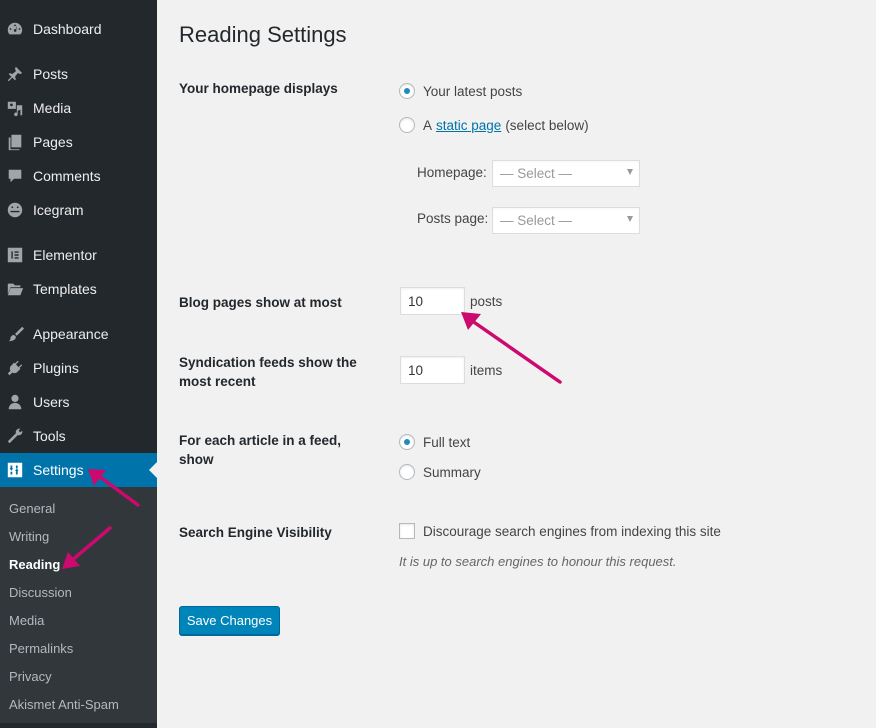  Describe the element at coordinates (547, 125) in the screenshot. I see `static-page-suffix: (select below)` at that location.